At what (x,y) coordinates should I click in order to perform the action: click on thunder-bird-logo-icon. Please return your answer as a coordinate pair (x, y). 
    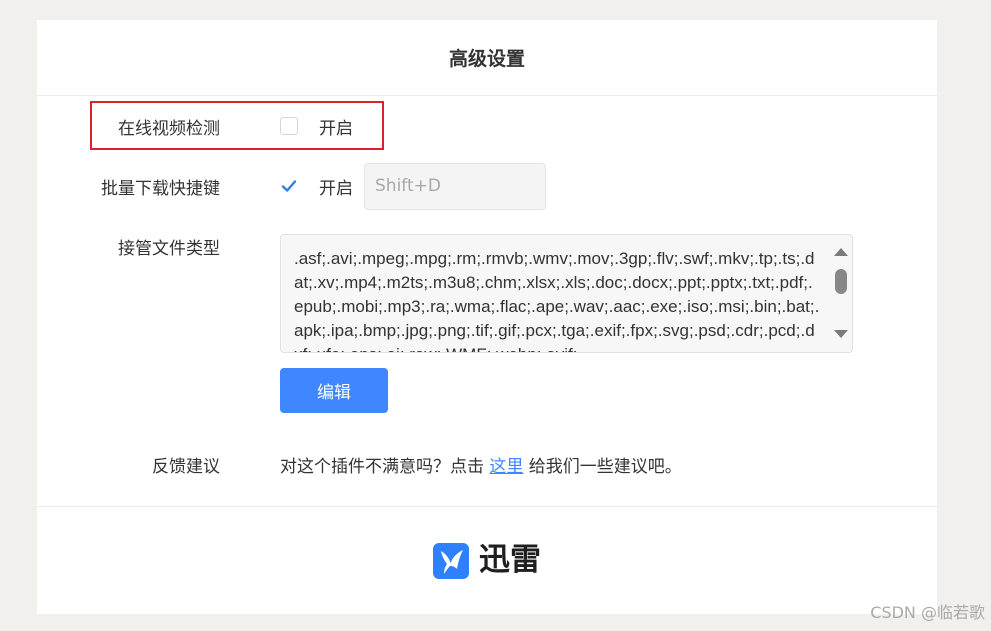
    Looking at the image, I should click on (451, 561).